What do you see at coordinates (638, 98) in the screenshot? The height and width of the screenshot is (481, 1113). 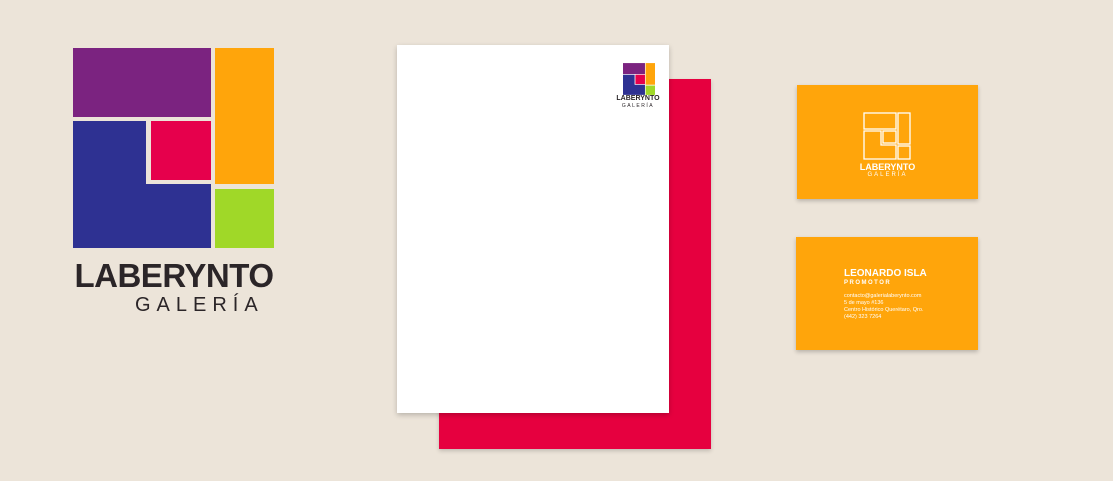 I see `letterhead-brand-name: LABERYNTO` at bounding box center [638, 98].